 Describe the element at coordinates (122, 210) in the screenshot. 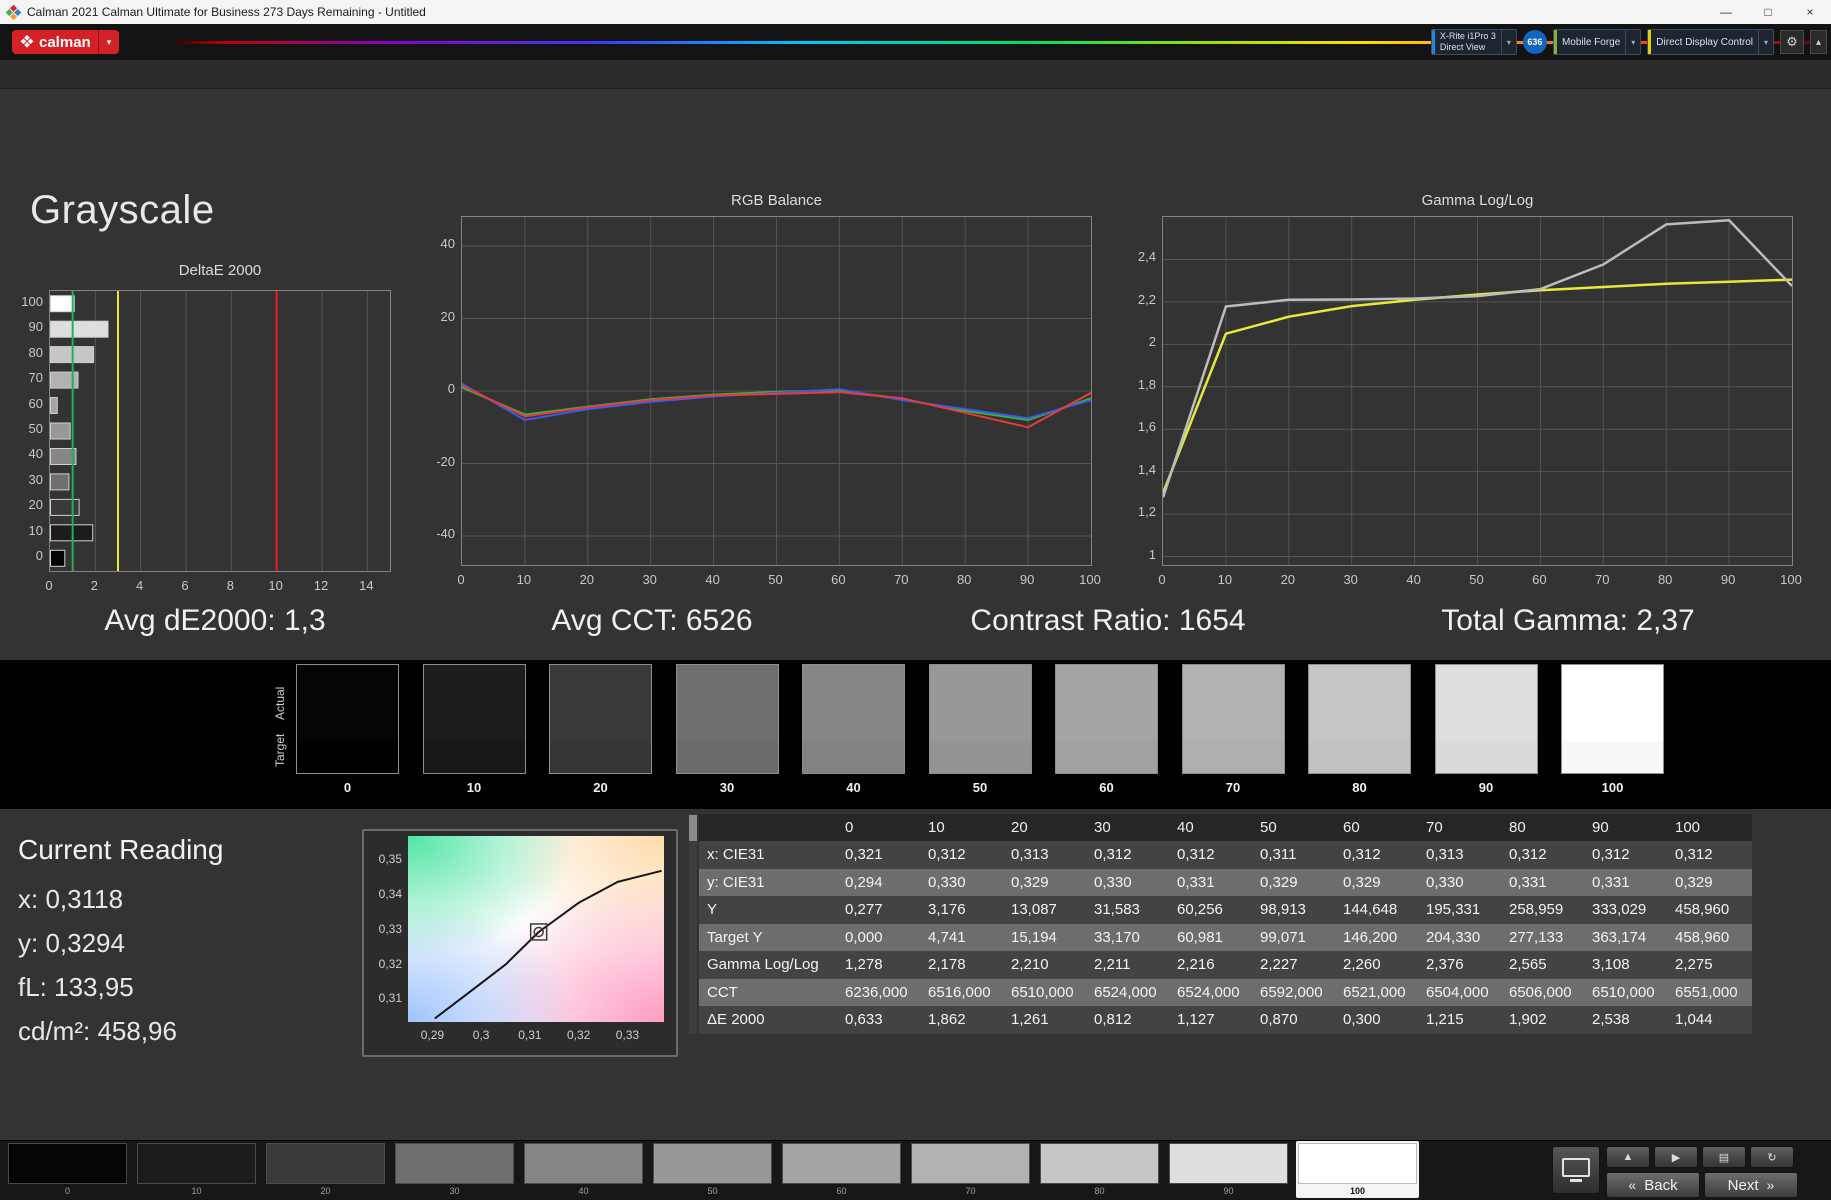

I see `page-title: Grayscale` at that location.